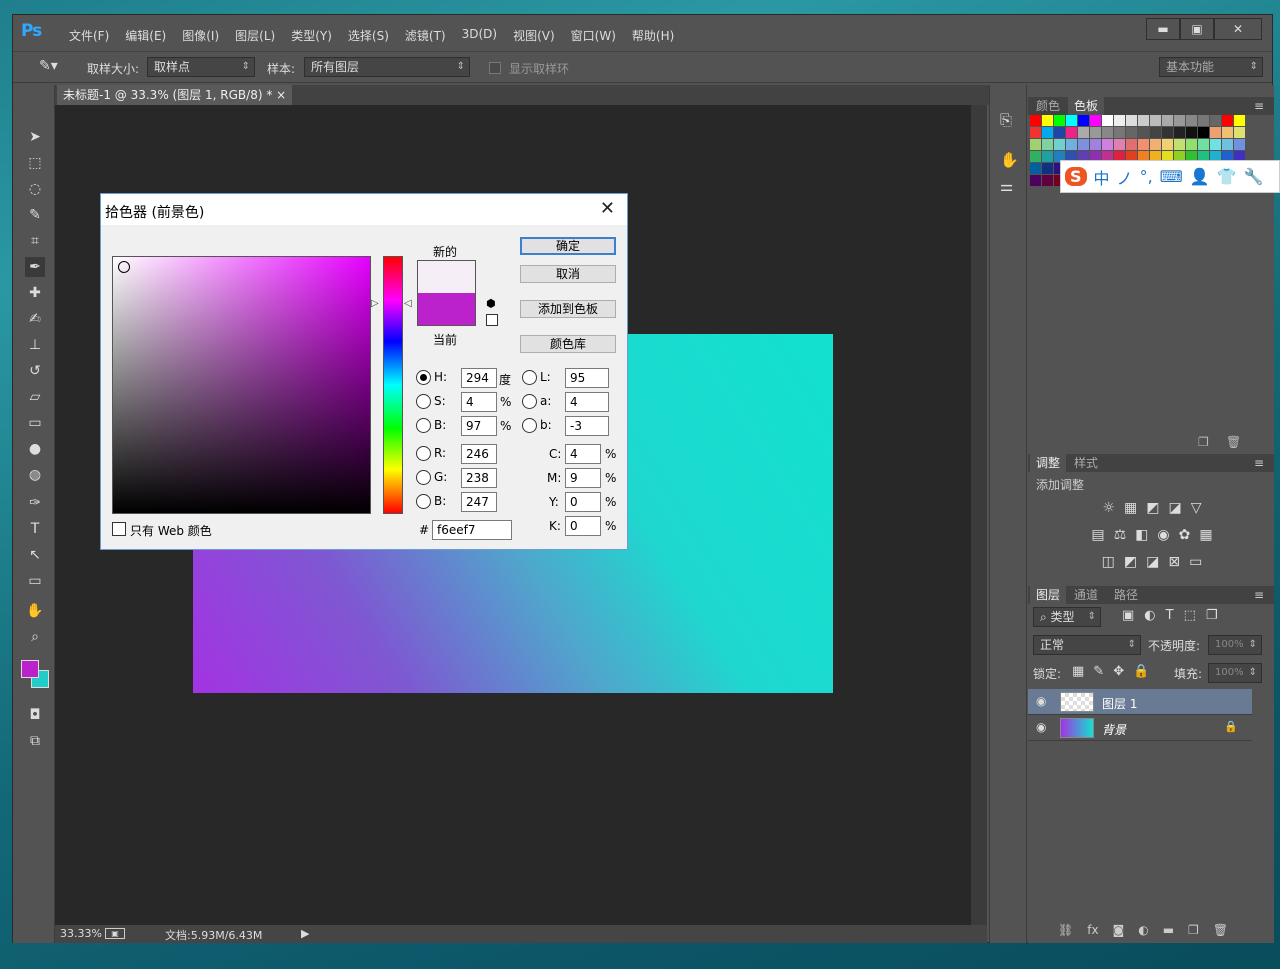  Describe the element at coordinates (35, 555) in the screenshot. I see `path-select-tool-icon: ↖` at that location.